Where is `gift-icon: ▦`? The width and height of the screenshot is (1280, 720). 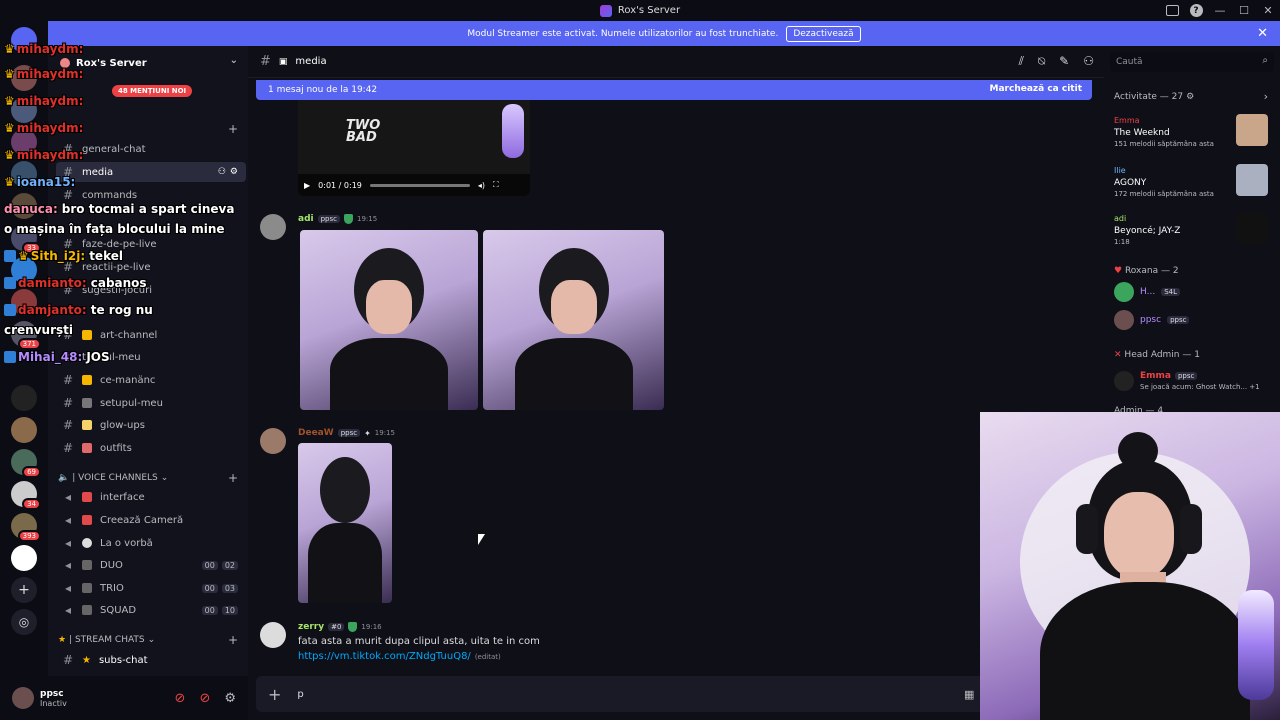
gift-icon: ▦ is located at coordinates (969, 694).